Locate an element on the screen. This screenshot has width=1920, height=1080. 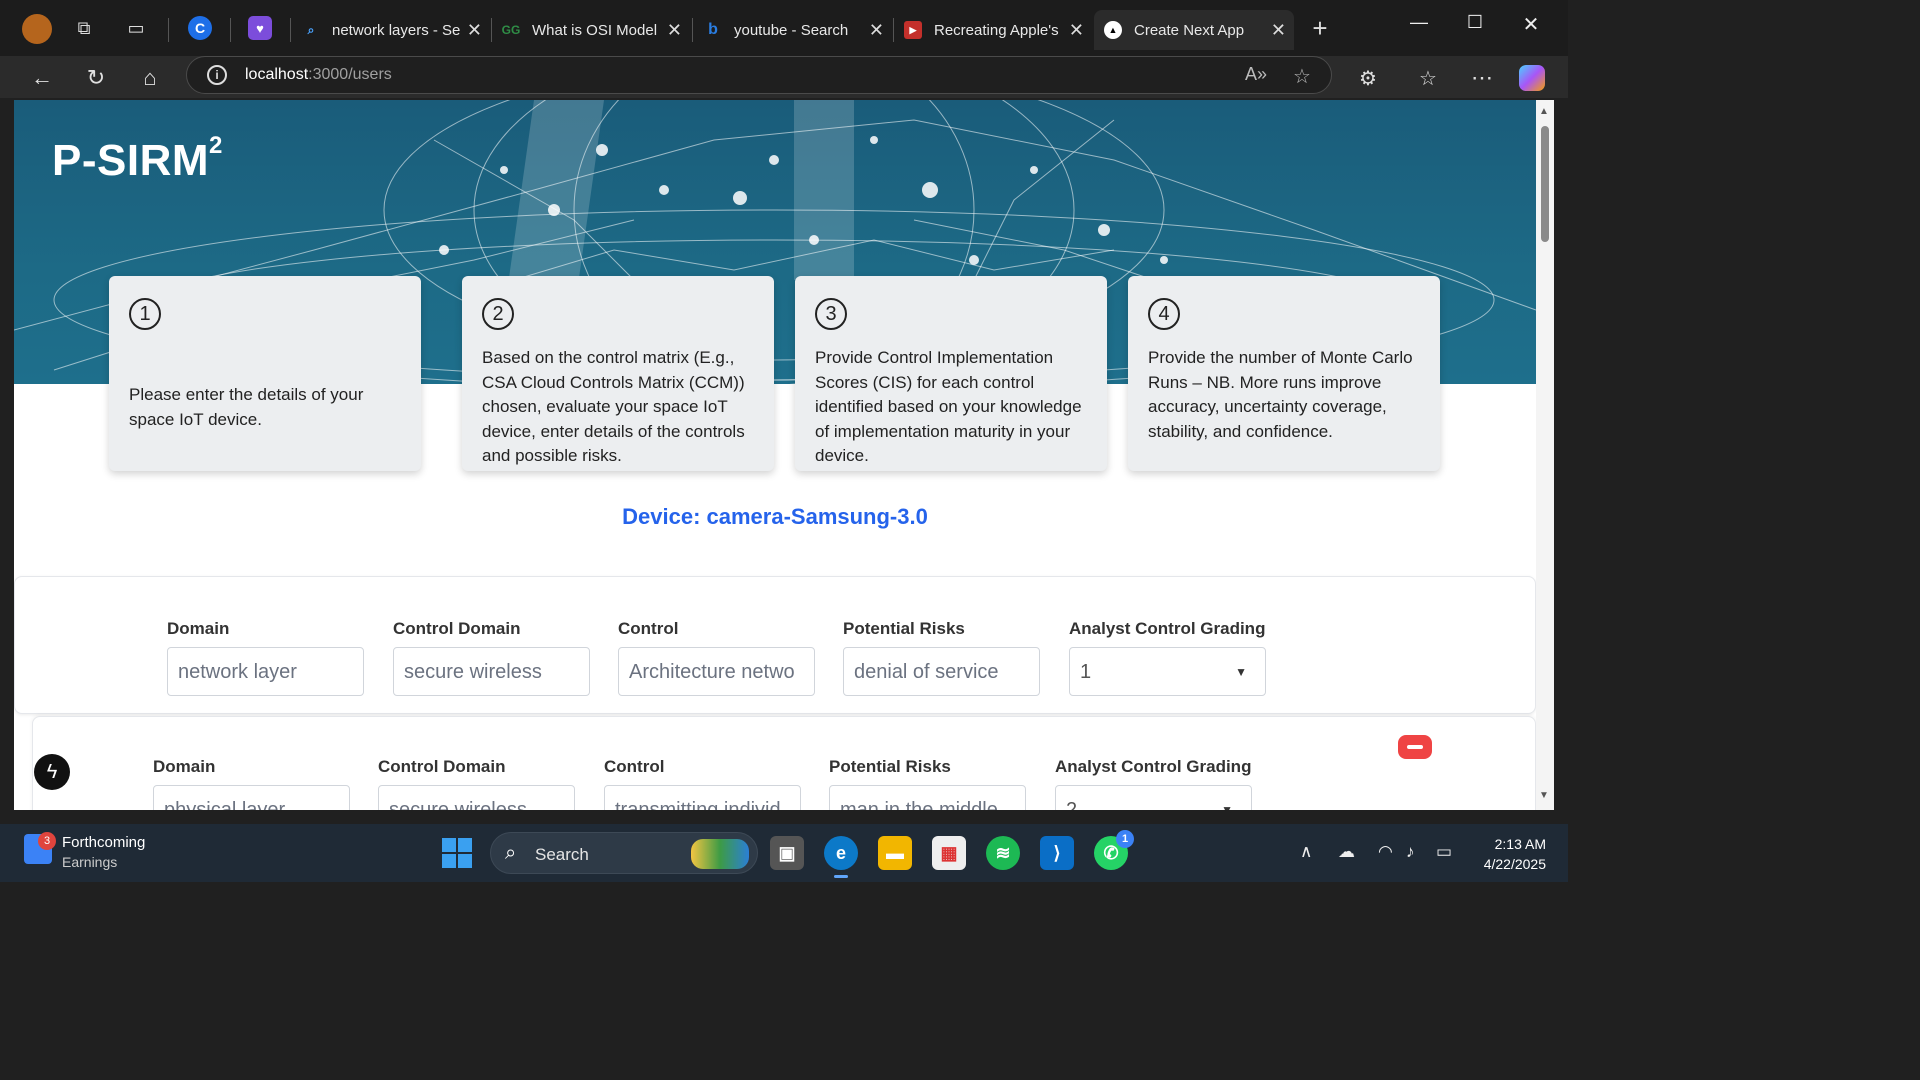
minimize-icon: — is located at coordinates (1419, 22).